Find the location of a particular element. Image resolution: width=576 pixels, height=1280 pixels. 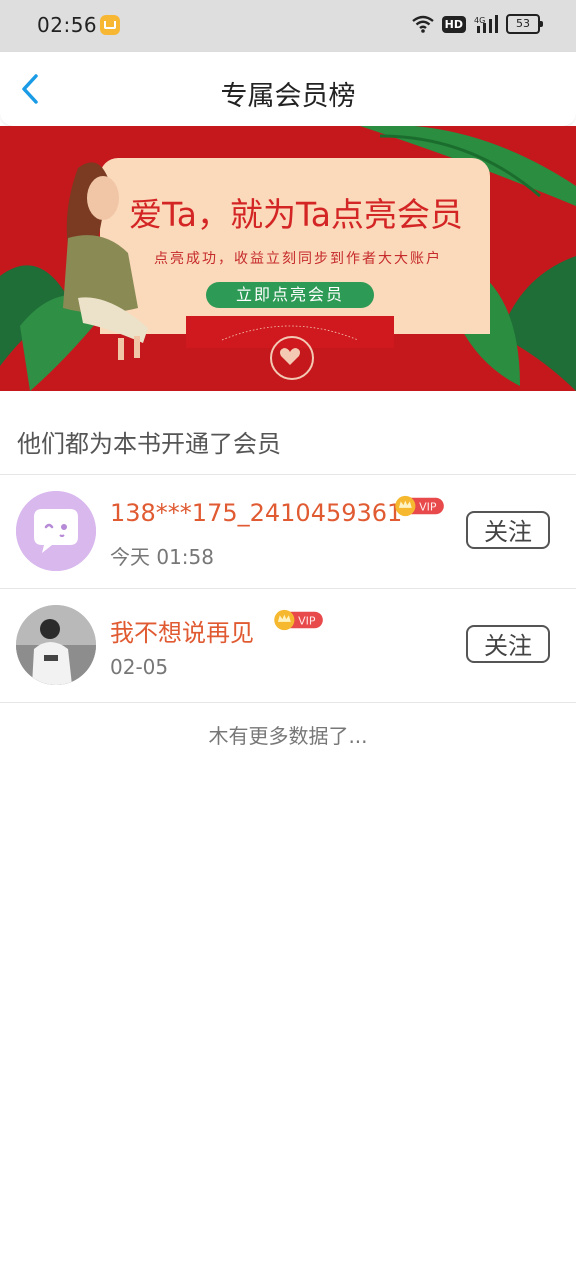

status-indicators: HD 4G 53 is located at coordinates (477, 24).